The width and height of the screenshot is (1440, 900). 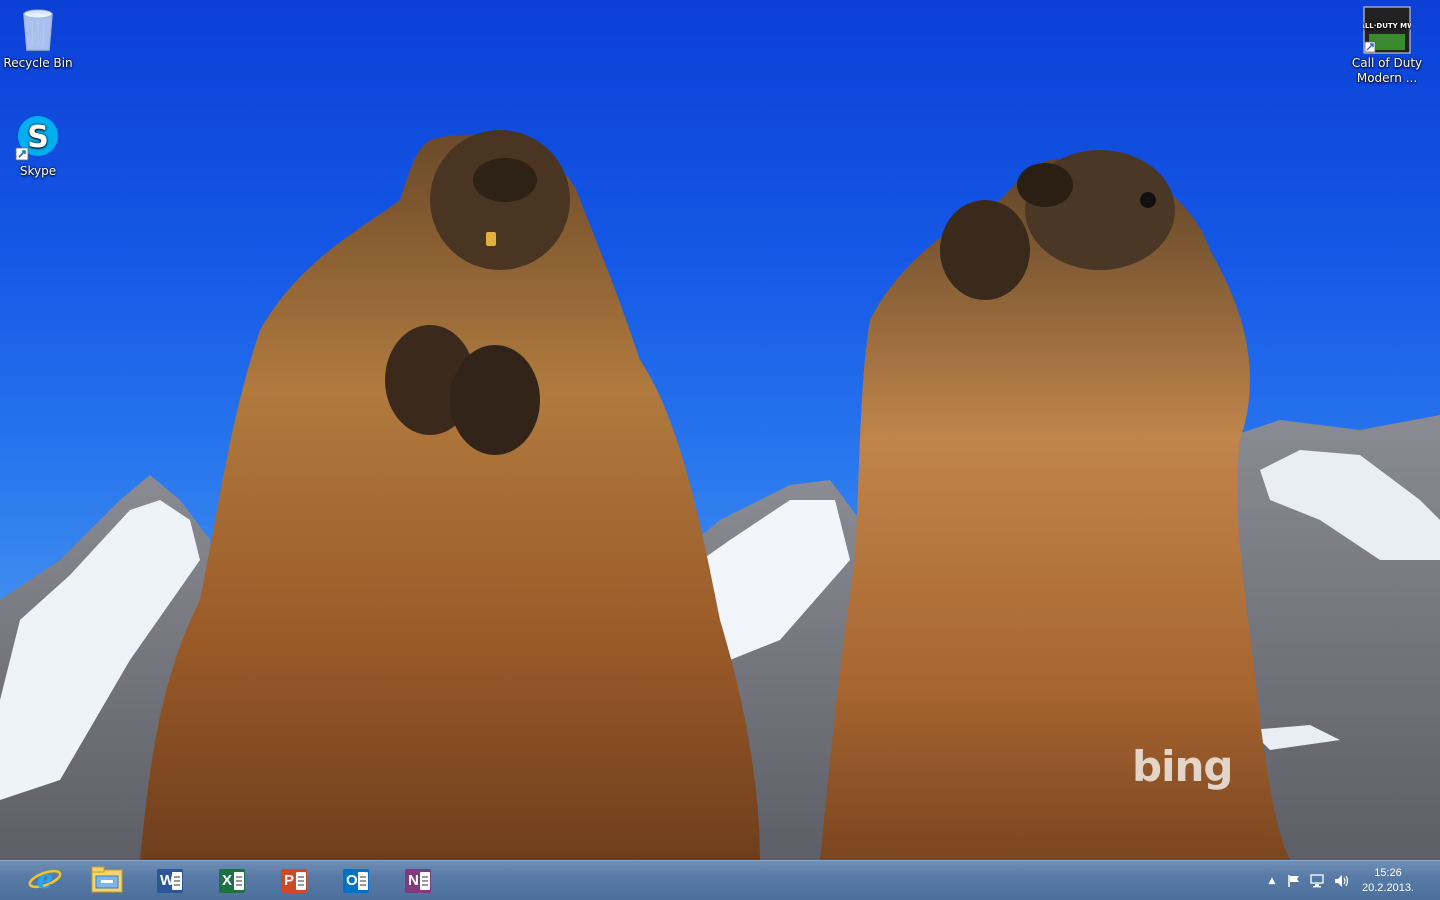 I want to click on word-icon: W, so click(x=170, y=880).